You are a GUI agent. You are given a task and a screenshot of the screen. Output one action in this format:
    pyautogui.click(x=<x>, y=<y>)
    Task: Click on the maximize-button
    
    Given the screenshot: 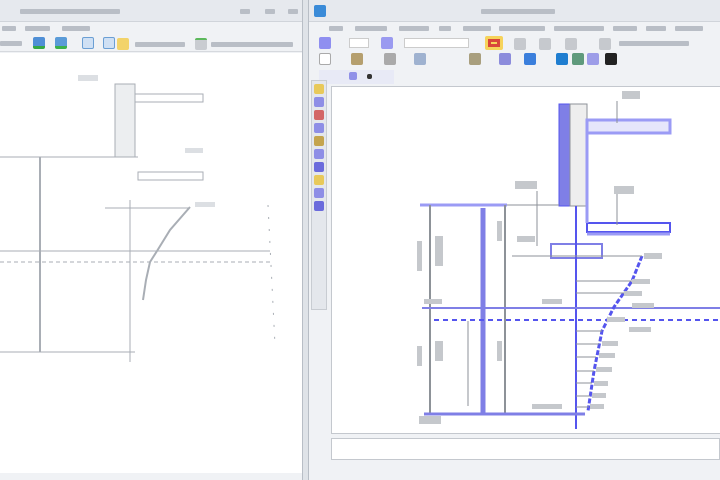 What is the action you would take?
    pyautogui.click(x=270, y=11)
    